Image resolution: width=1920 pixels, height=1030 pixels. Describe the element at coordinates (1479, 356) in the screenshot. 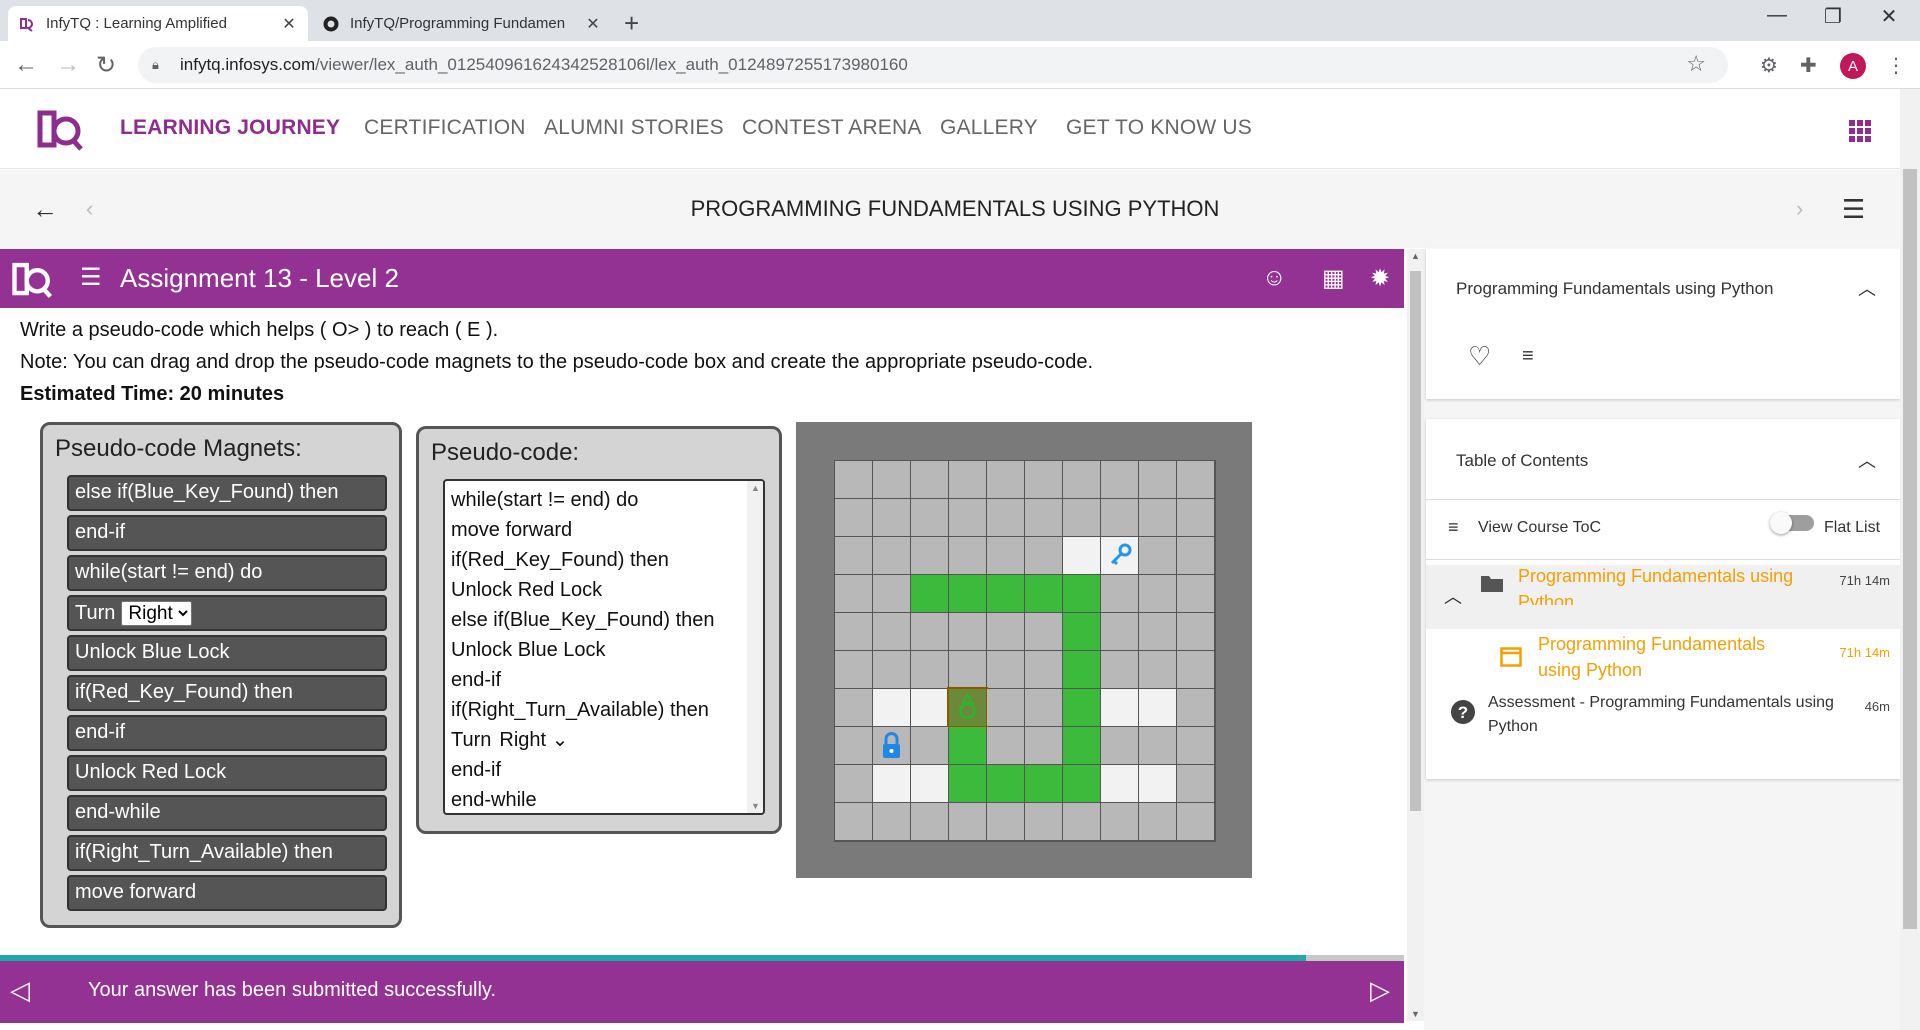

I see `heart-icon: ♡` at that location.